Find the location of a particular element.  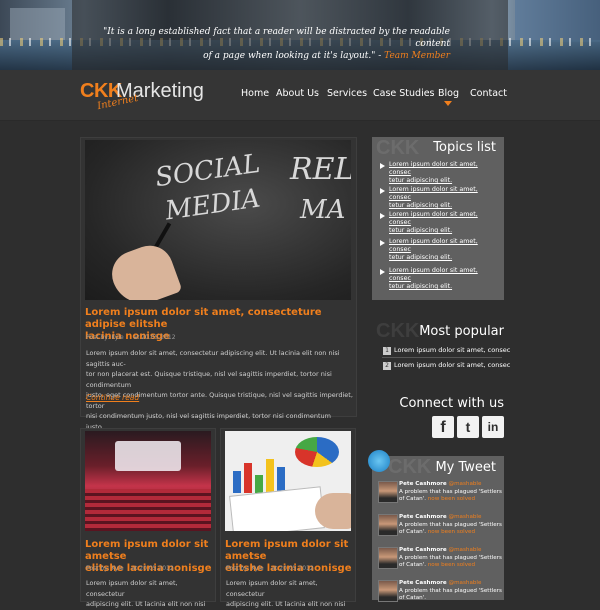

divider is located at coordinates (442, 357).